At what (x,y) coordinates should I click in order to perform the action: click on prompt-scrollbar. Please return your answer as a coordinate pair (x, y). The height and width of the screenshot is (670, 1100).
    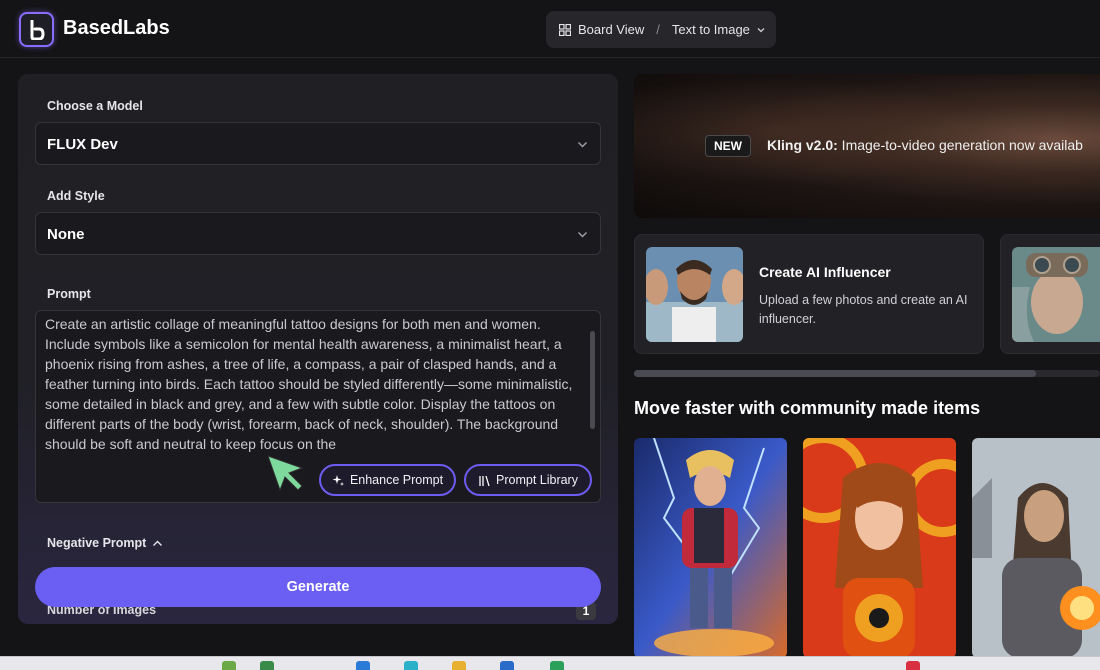
    Looking at the image, I should click on (593, 382).